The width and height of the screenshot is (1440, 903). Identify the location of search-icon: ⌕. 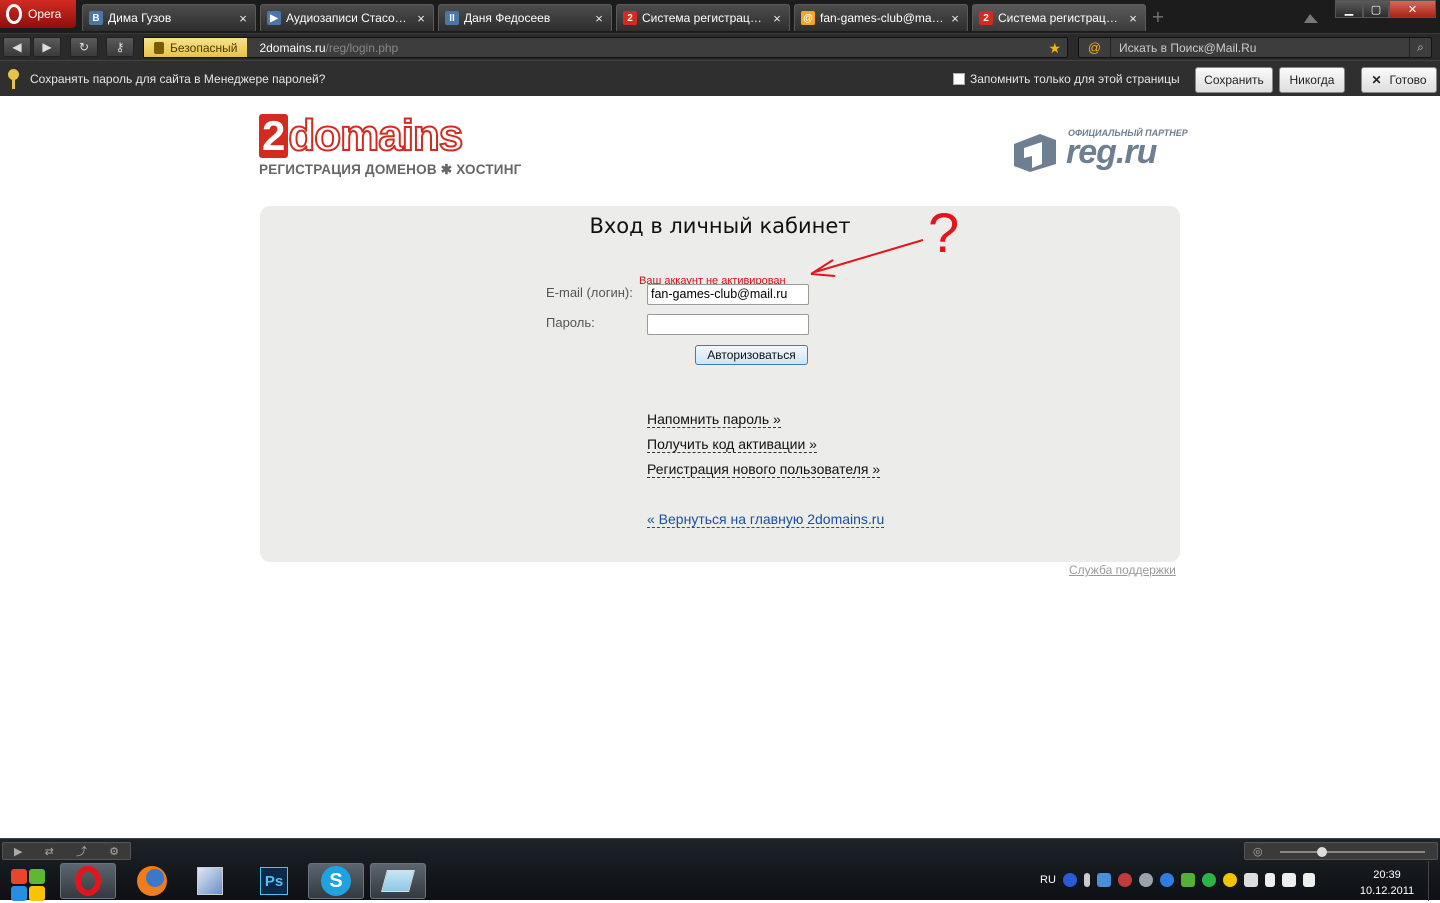
(1420, 47).